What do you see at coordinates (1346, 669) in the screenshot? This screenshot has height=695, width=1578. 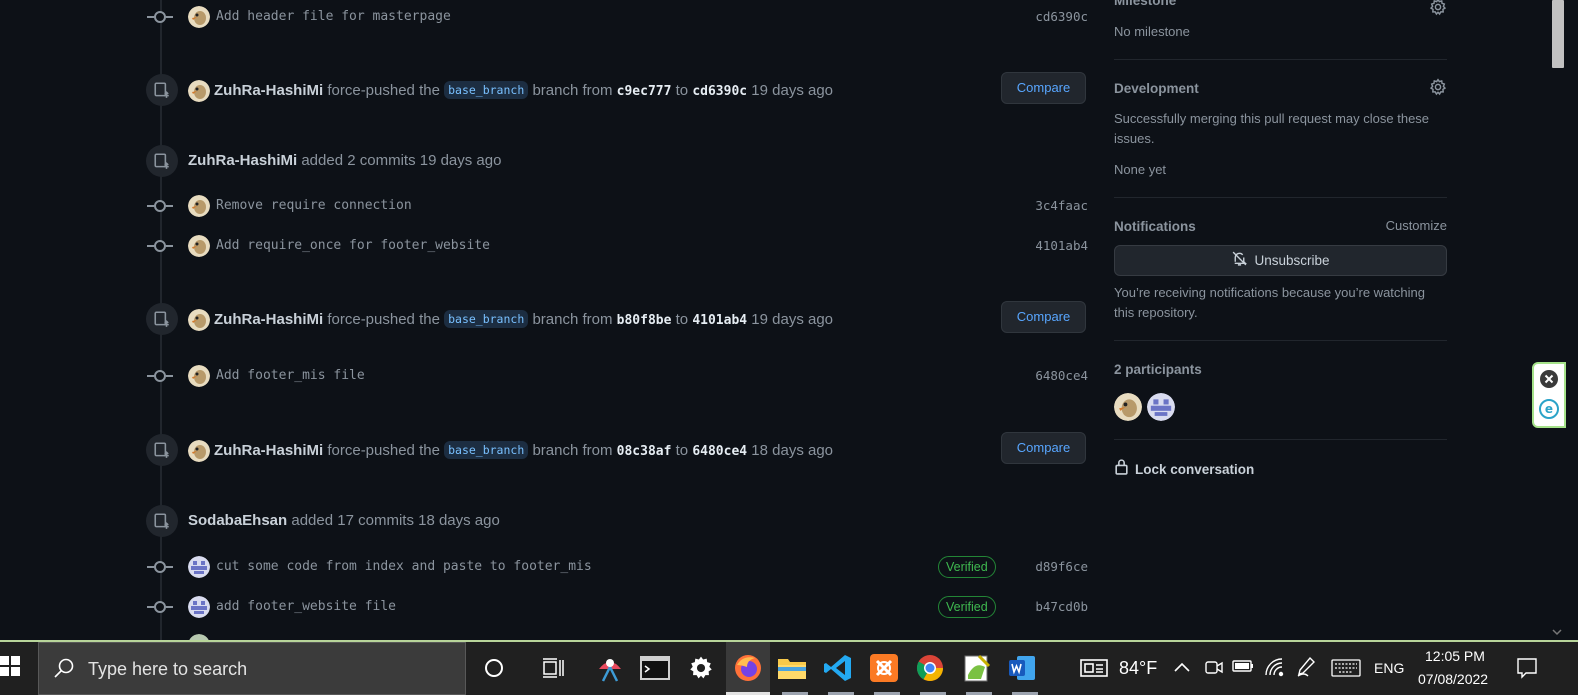 I see `keyboard-icon` at bounding box center [1346, 669].